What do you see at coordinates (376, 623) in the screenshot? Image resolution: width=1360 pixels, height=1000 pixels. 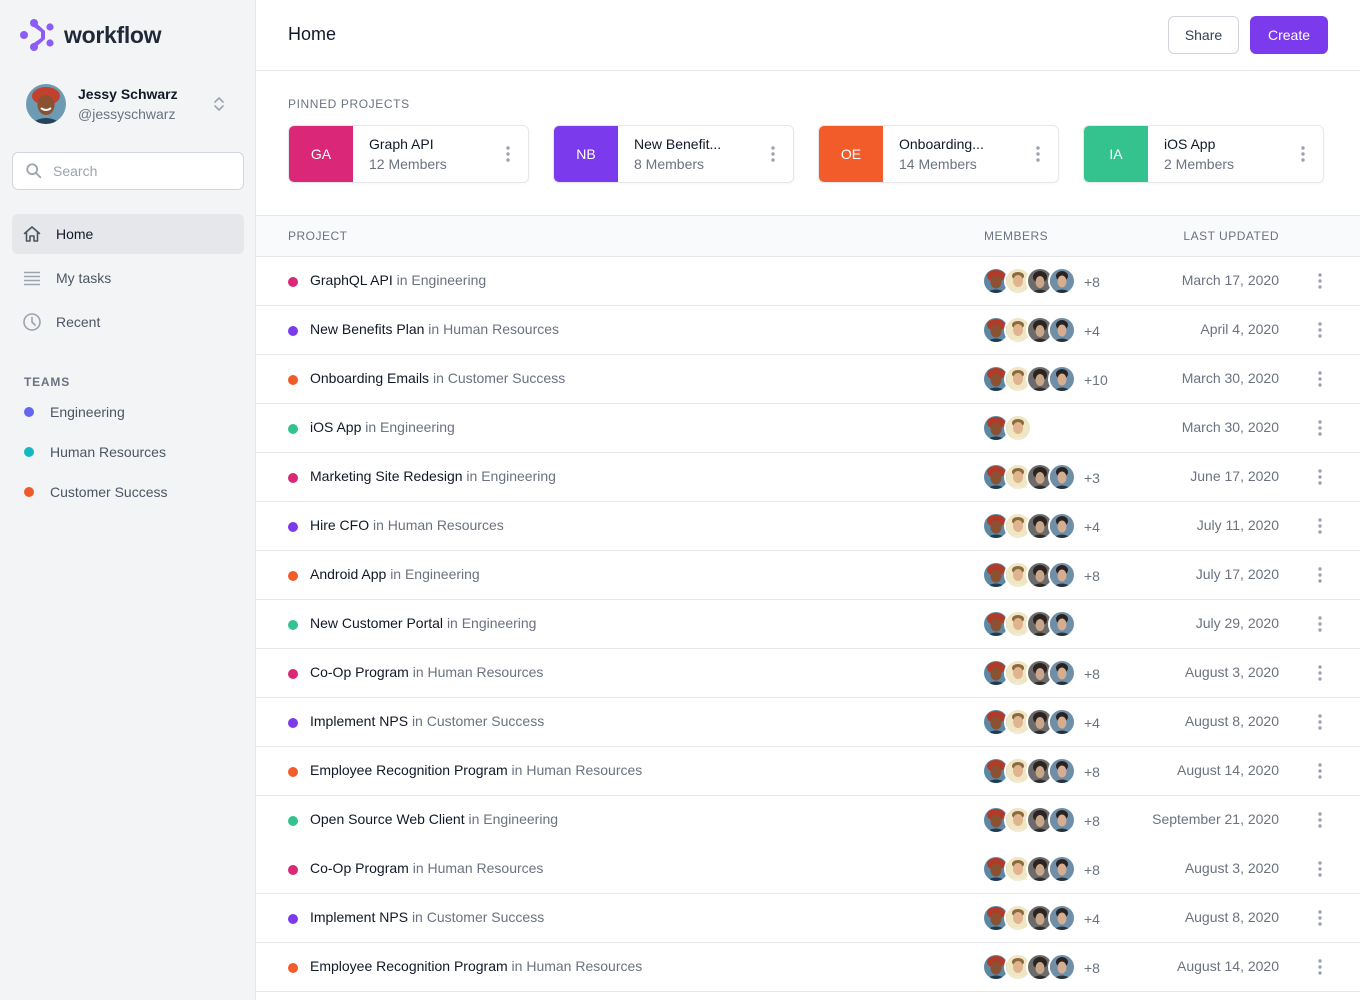 I see `project-name: New Customer Portal` at bounding box center [376, 623].